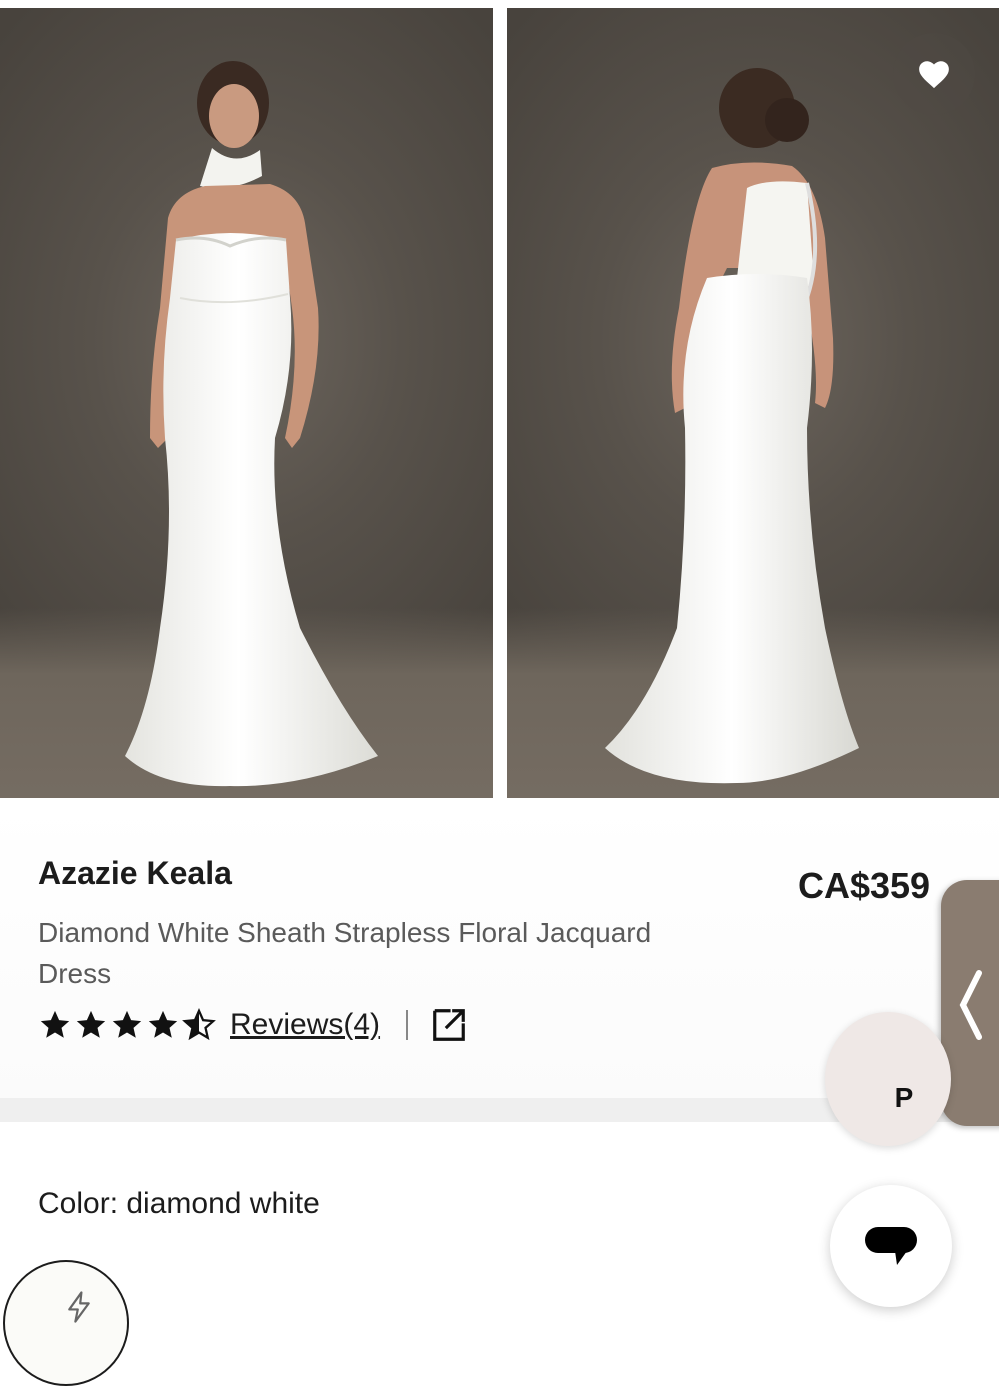 The height and width of the screenshot is (1386, 999). Describe the element at coordinates (864, 885) in the screenshot. I see `product-price: CA$359` at that location.